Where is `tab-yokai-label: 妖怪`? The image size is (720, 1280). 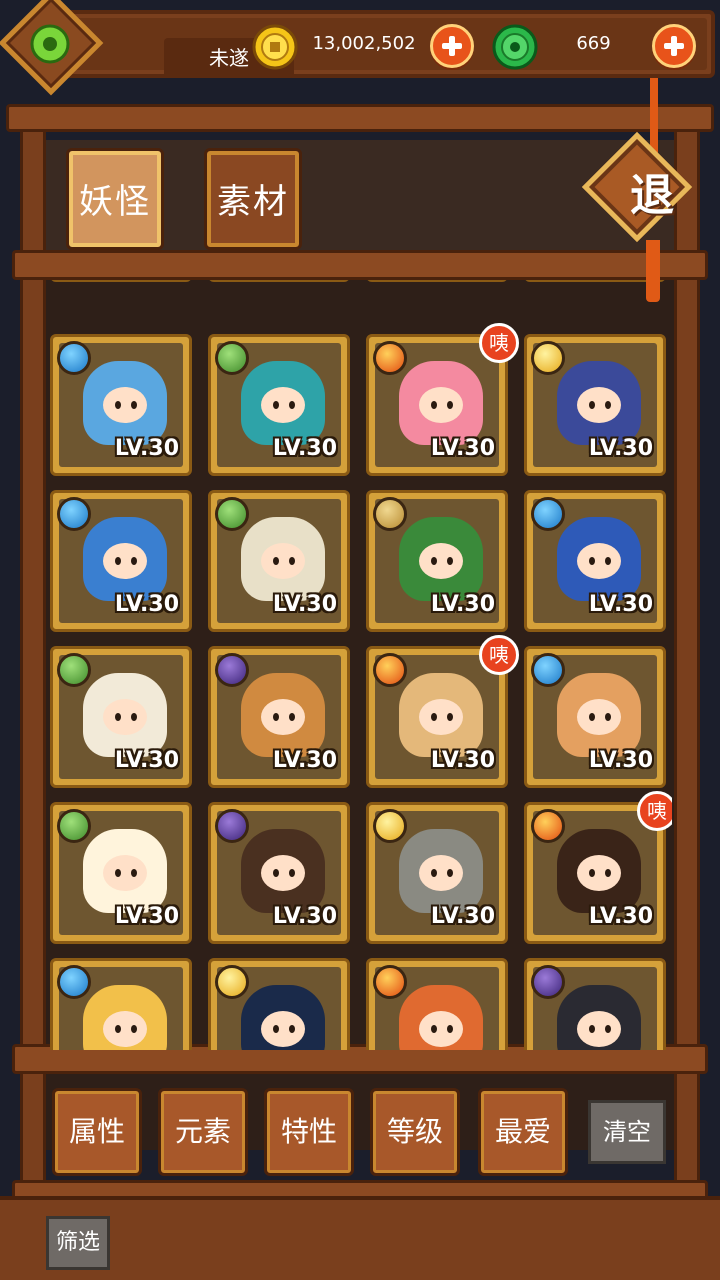
tab-yokai-label: 妖怪 is located at coordinates (115, 202).